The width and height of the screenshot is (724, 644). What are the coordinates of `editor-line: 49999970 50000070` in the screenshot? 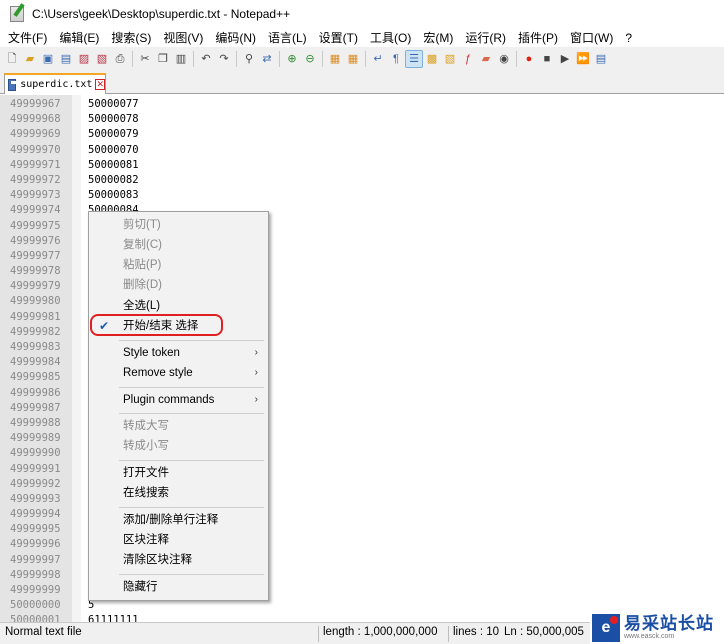 It's located at (69, 150).